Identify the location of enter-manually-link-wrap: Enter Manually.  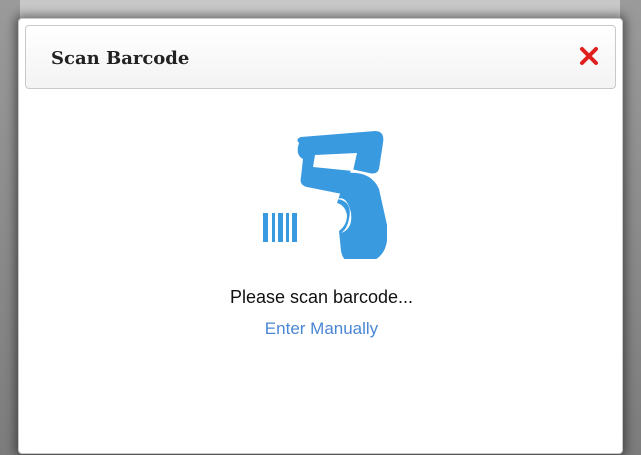
(321, 329).